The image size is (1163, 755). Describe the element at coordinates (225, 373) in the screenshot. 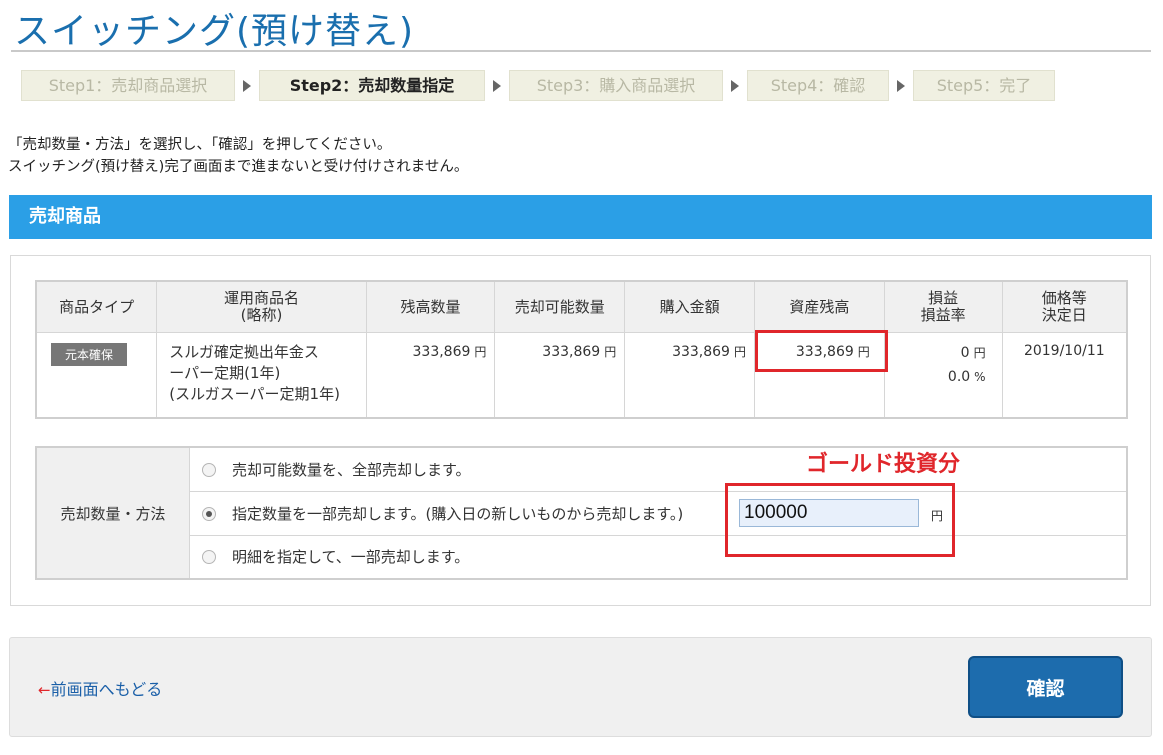

I see `product-name-line: ーパー定期(1年)` at that location.